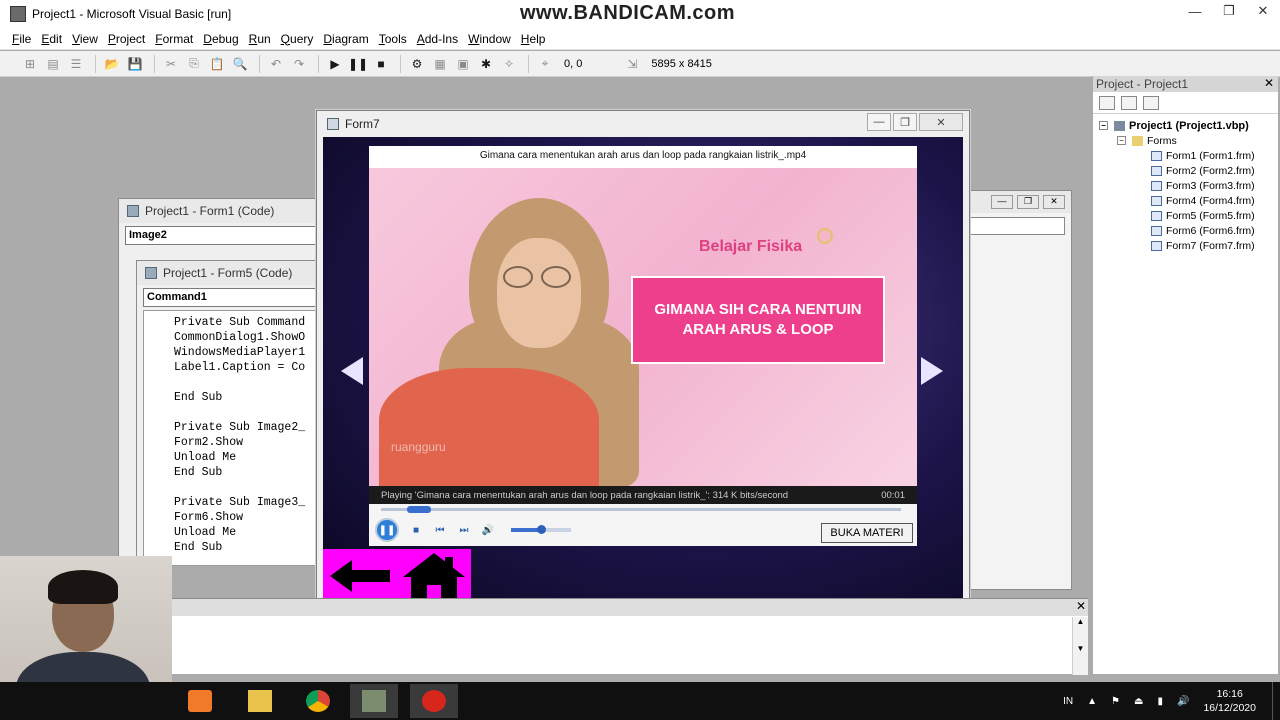  Describe the element at coordinates (1138, 701) in the screenshot. I see `usb-icon: ⏏` at that location.